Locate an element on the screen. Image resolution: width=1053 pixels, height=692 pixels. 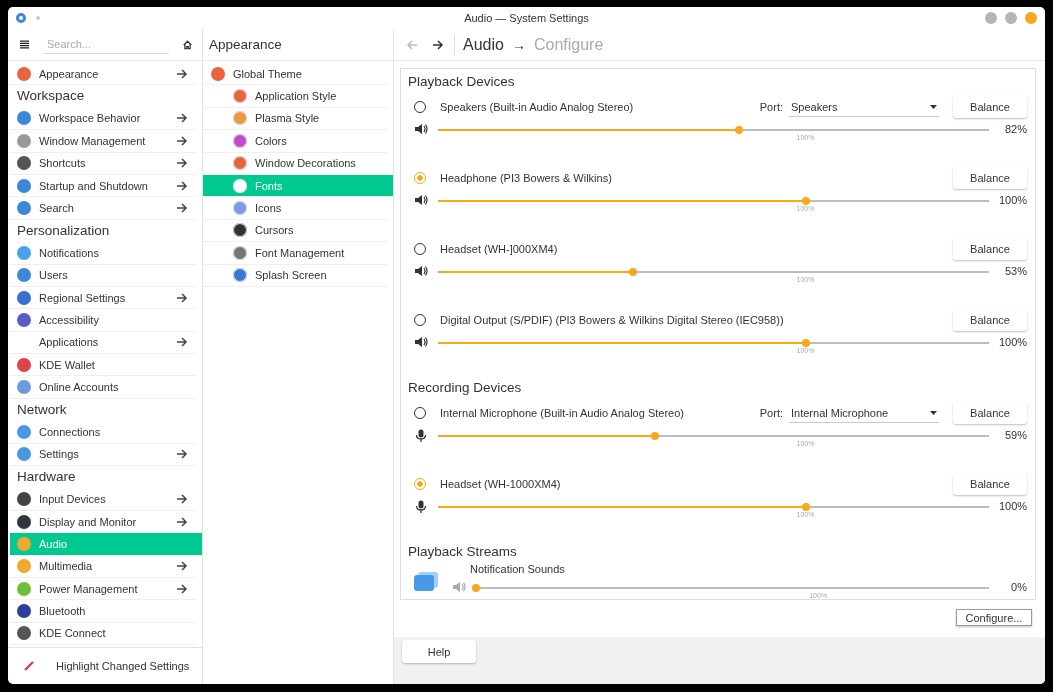
stream-name: Notification Sounds is located at coordinates (517, 569).